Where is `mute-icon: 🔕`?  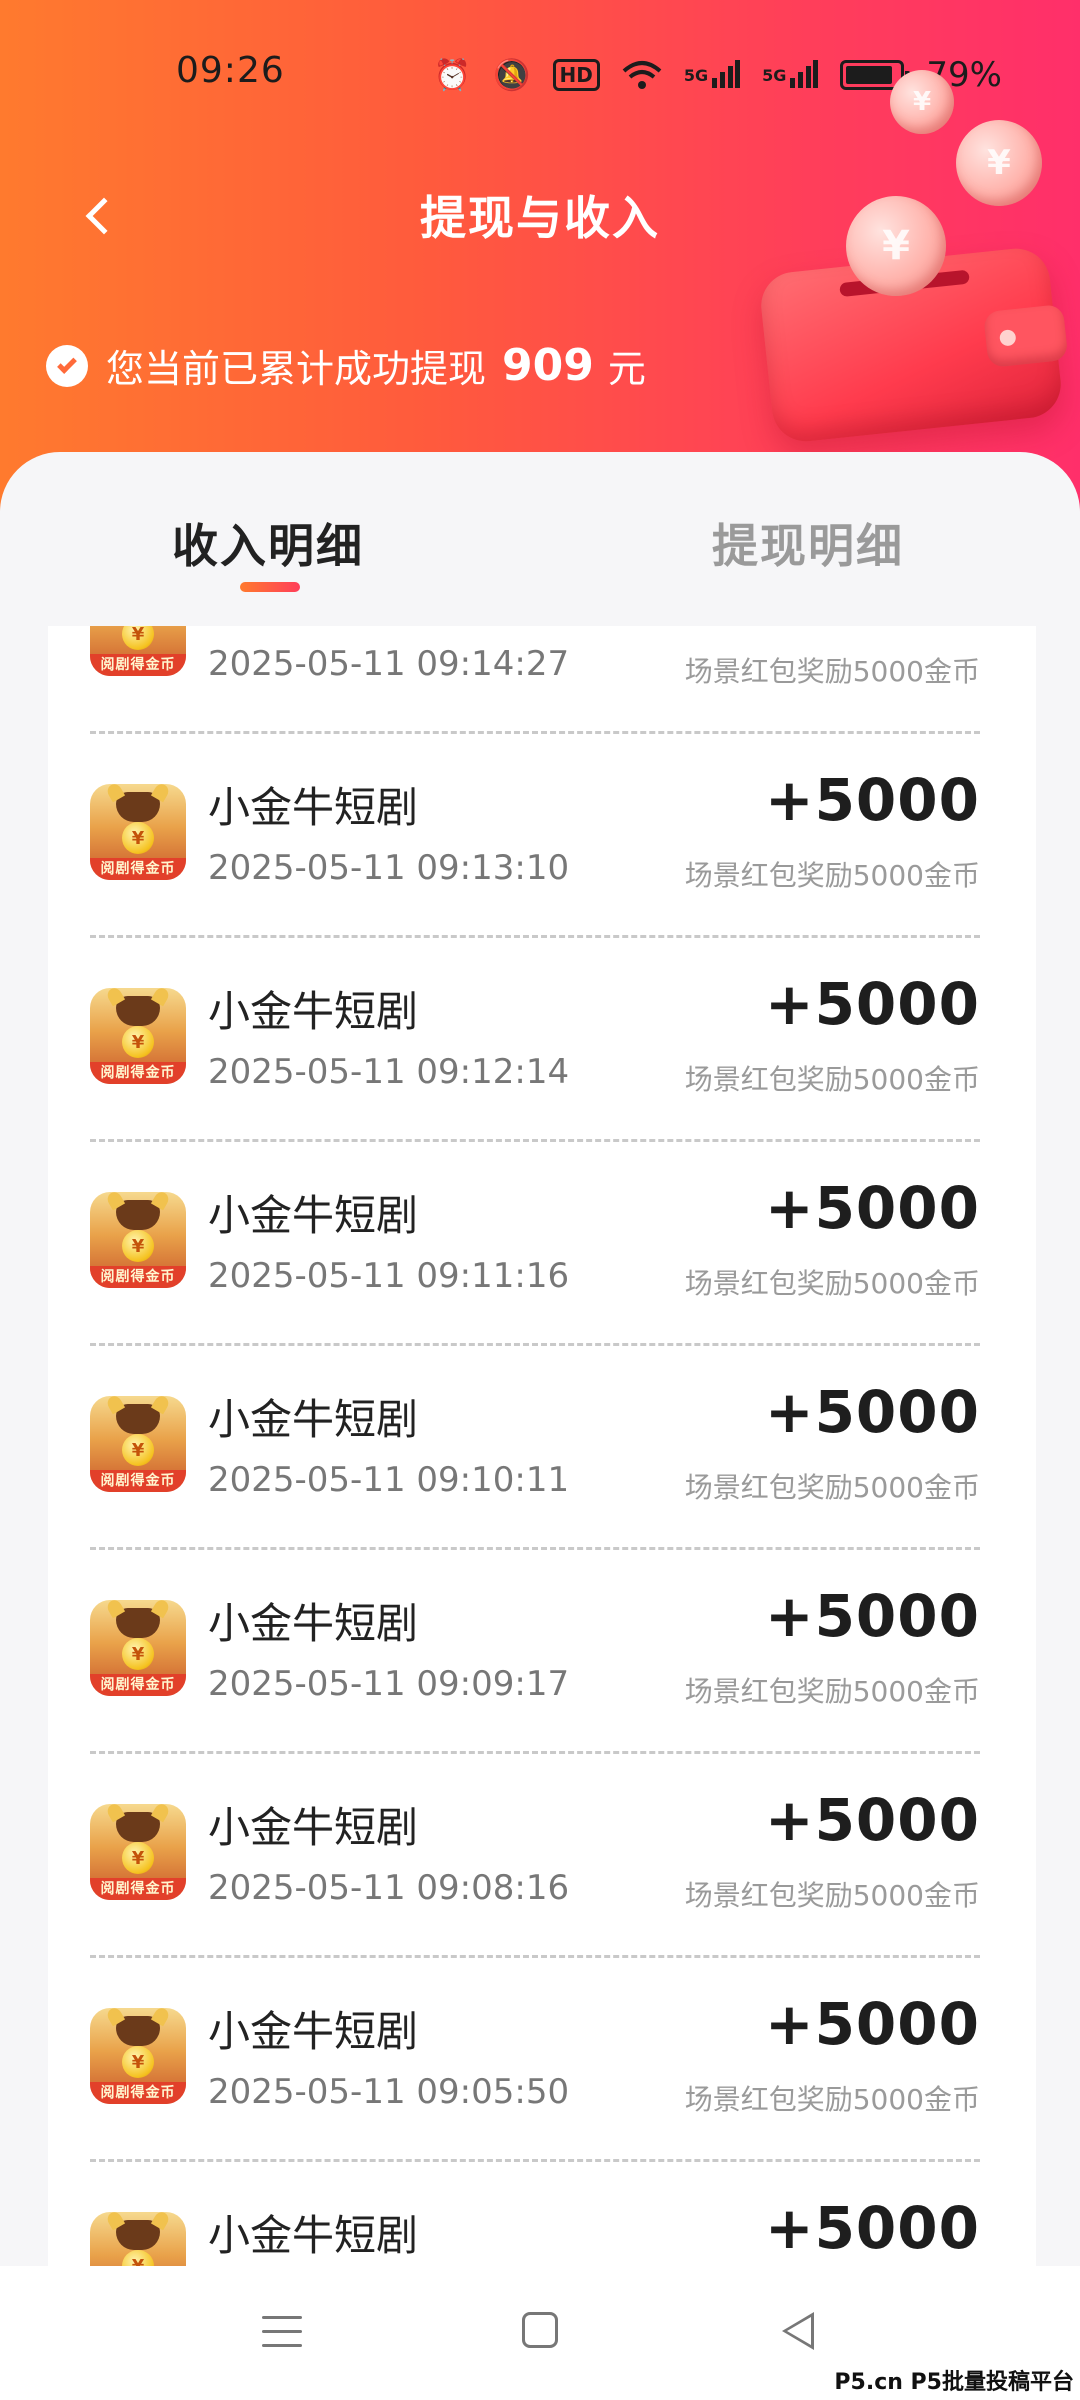 mute-icon: 🔕 is located at coordinates (512, 75).